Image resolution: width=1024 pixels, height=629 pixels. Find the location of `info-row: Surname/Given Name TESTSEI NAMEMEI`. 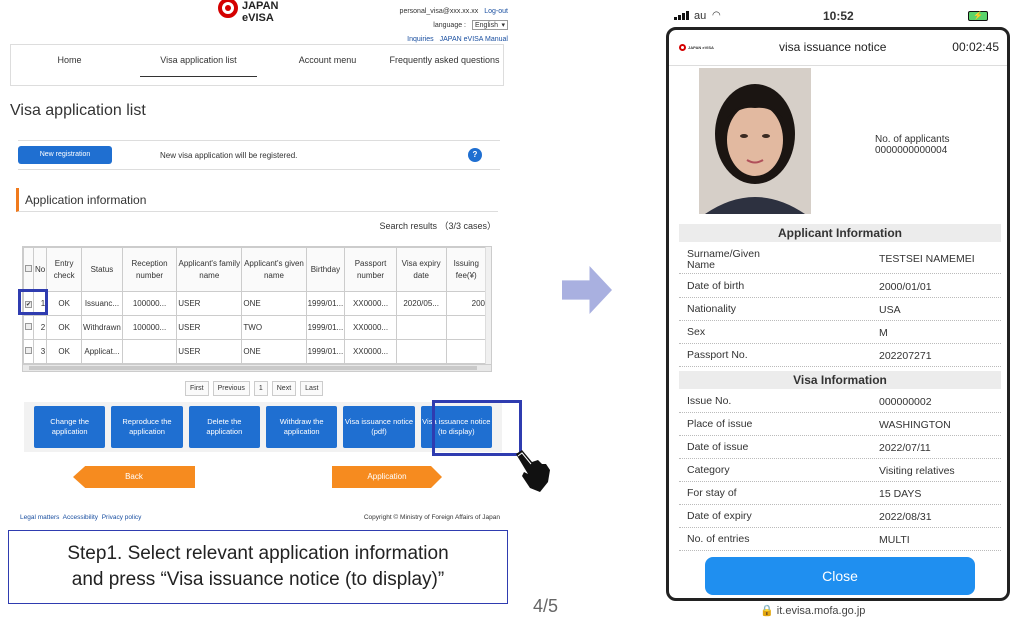

info-row: Surname/Given Name TESTSEI NAMEMEI is located at coordinates (840, 259).